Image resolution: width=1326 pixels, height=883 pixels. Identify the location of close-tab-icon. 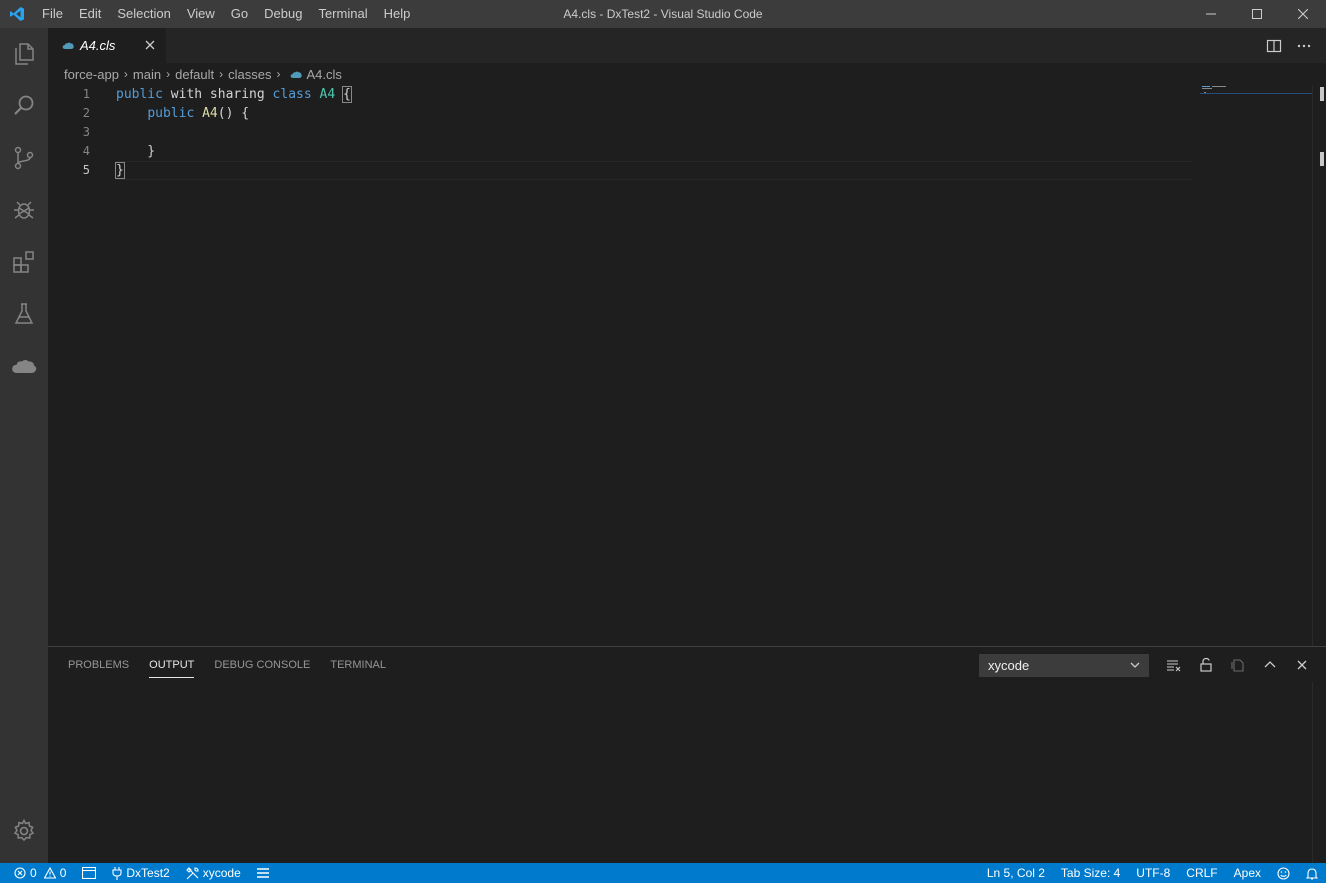
(150, 45).